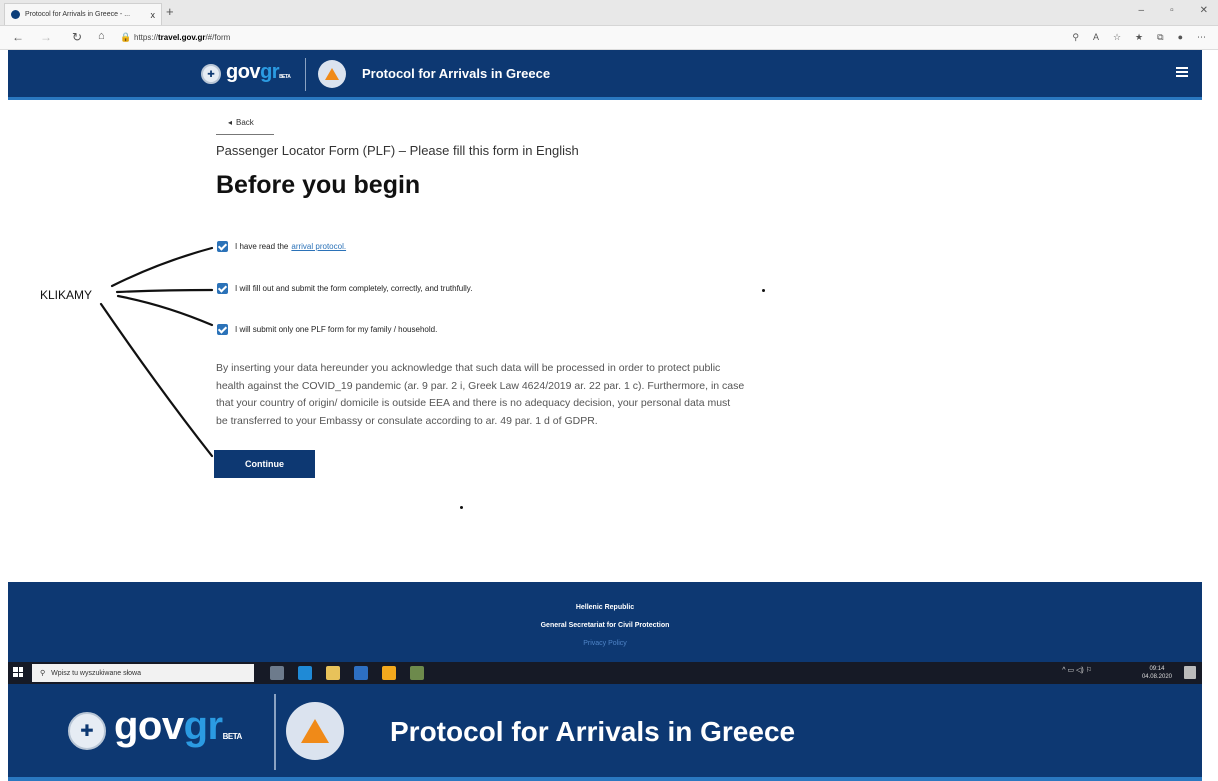 Image resolution: width=1218 pixels, height=781 pixels. What do you see at coordinates (333, 673) in the screenshot?
I see `file-explorer-icon` at bounding box center [333, 673].